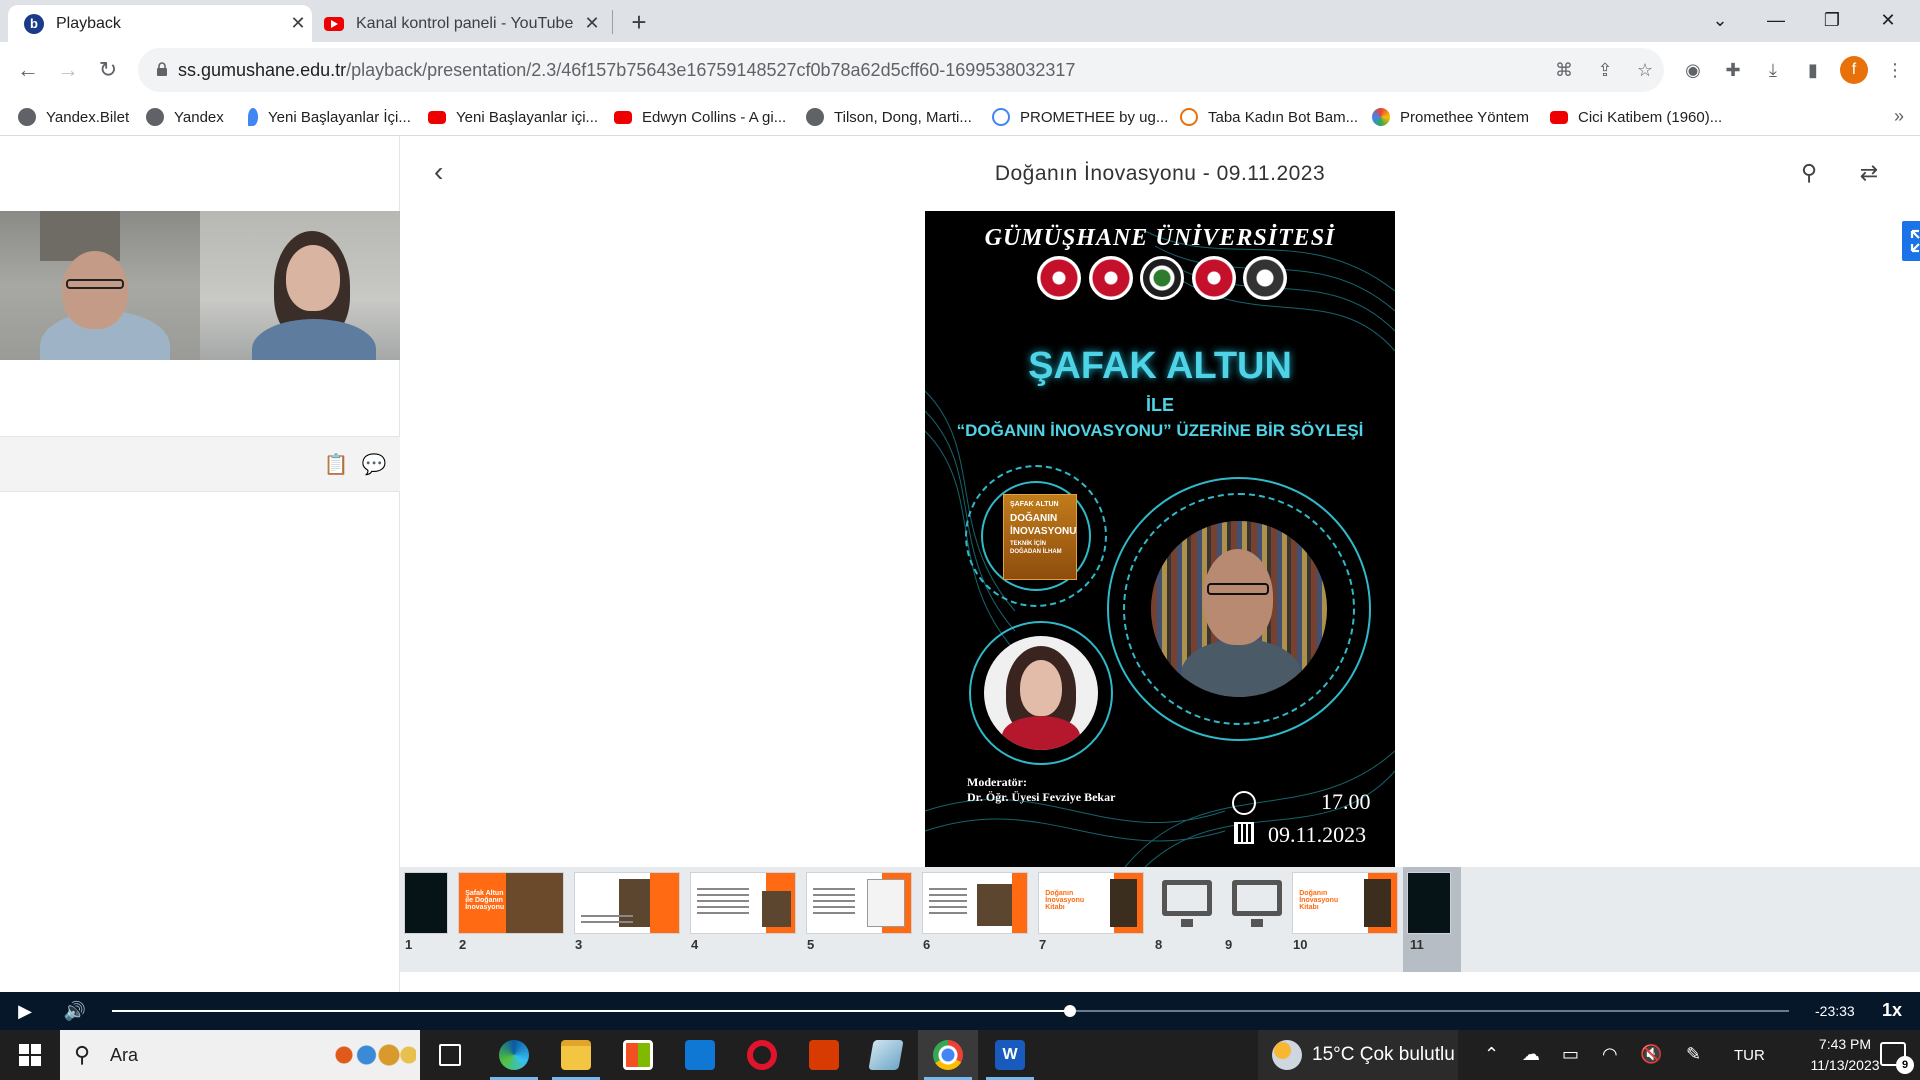 The height and width of the screenshot is (1080, 1920). I want to click on chrome-icon, so click(948, 1055).